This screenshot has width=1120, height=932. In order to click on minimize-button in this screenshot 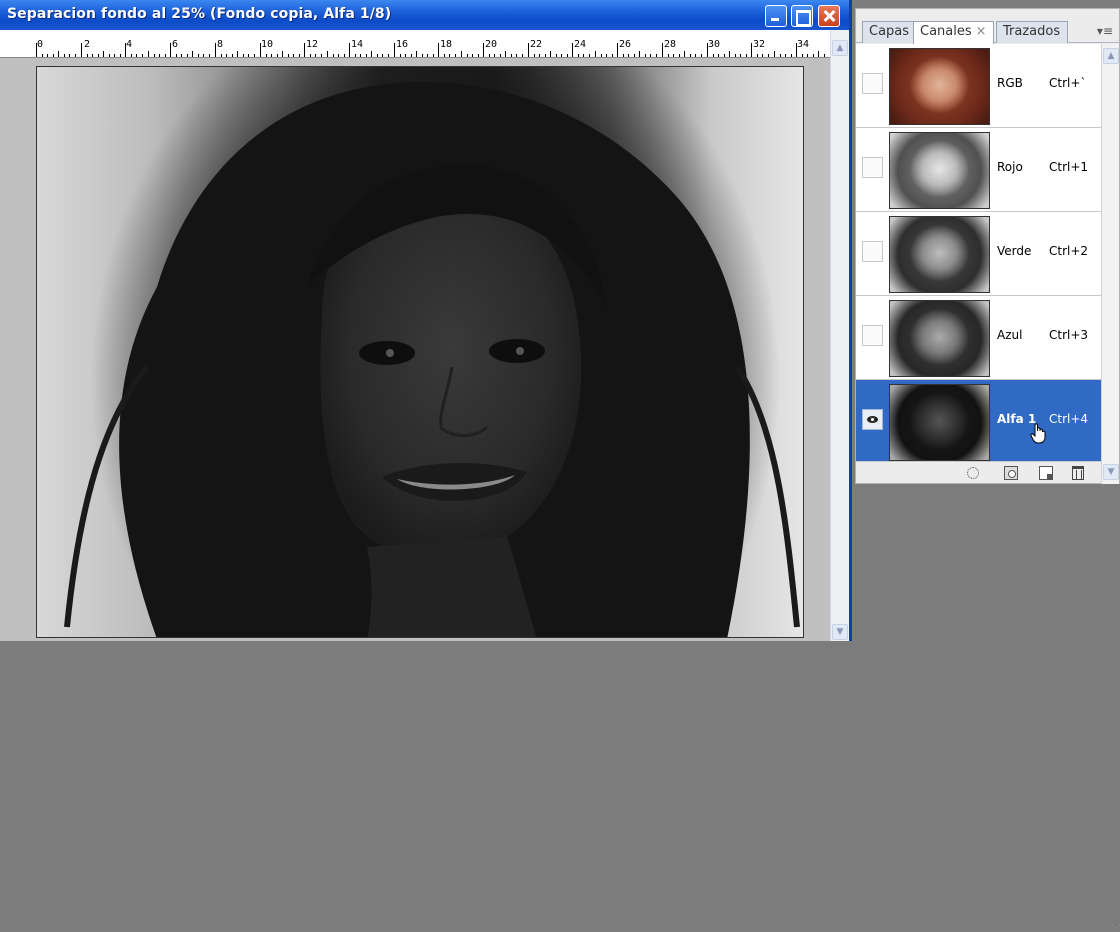, I will do `click(776, 16)`.